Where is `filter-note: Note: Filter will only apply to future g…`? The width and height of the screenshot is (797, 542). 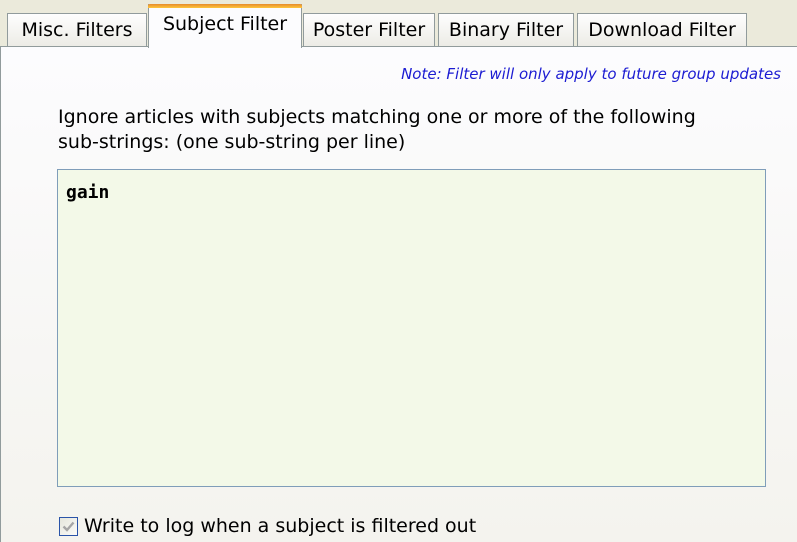 filter-note: Note: Filter will only apply to future g… is located at coordinates (591, 74).